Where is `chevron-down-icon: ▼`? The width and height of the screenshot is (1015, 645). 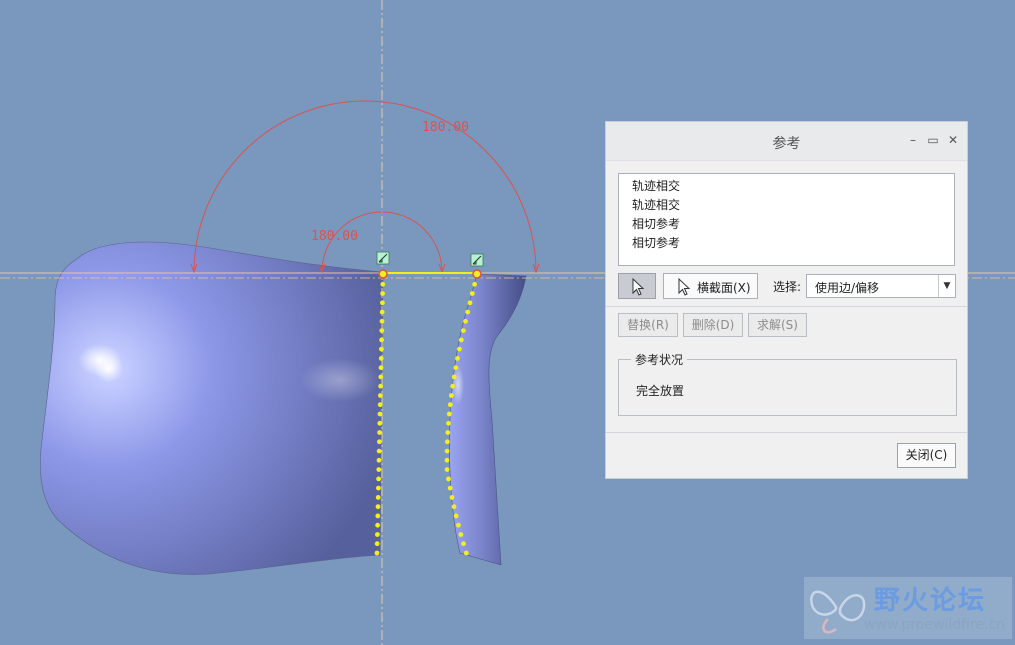 chevron-down-icon: ▼ is located at coordinates (946, 286).